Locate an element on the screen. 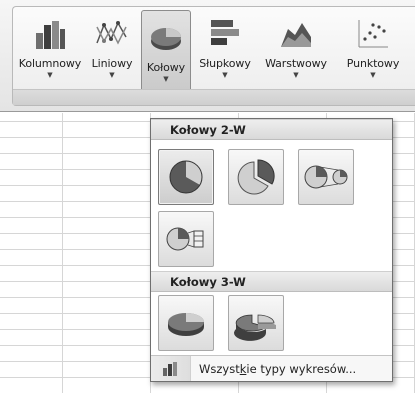 This screenshot has width=415, height=393. footer-icon-column is located at coordinates (171, 368).